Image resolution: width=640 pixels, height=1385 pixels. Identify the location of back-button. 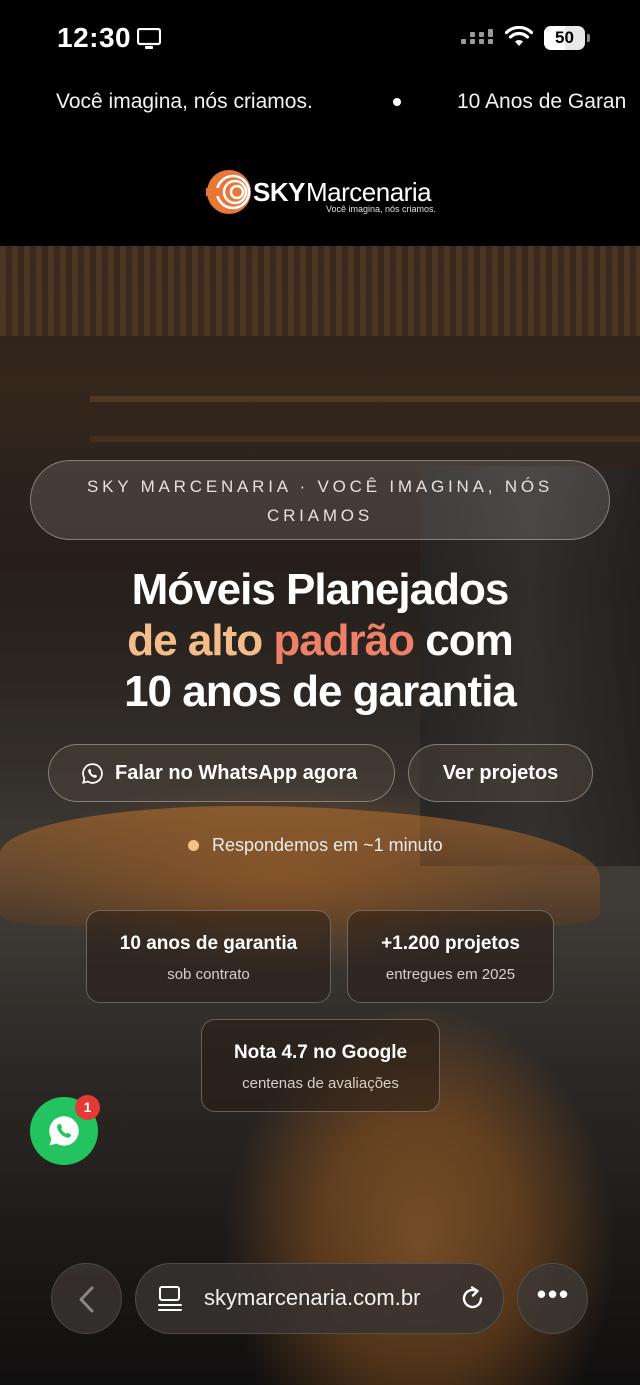
(86, 1298).